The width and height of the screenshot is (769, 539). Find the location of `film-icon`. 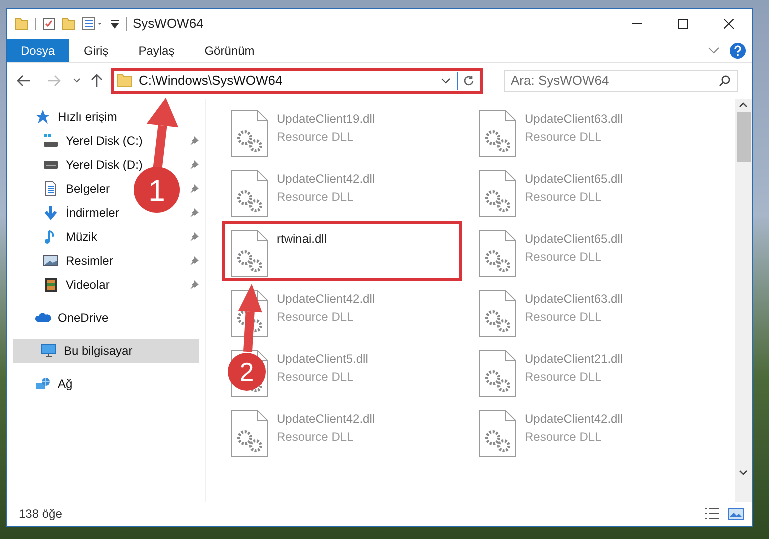

film-icon is located at coordinates (51, 285).